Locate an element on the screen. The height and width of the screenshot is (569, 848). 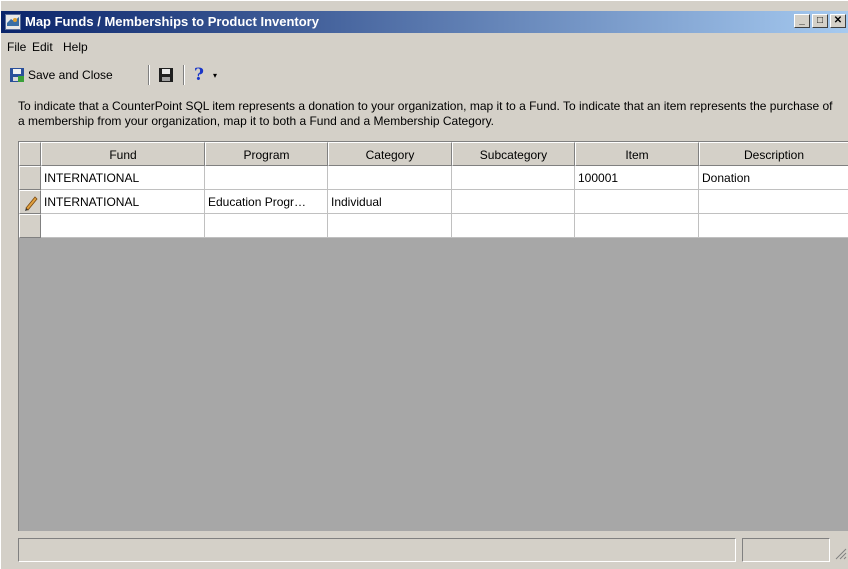
column-header-fund: Fund is located at coordinates (123, 154).